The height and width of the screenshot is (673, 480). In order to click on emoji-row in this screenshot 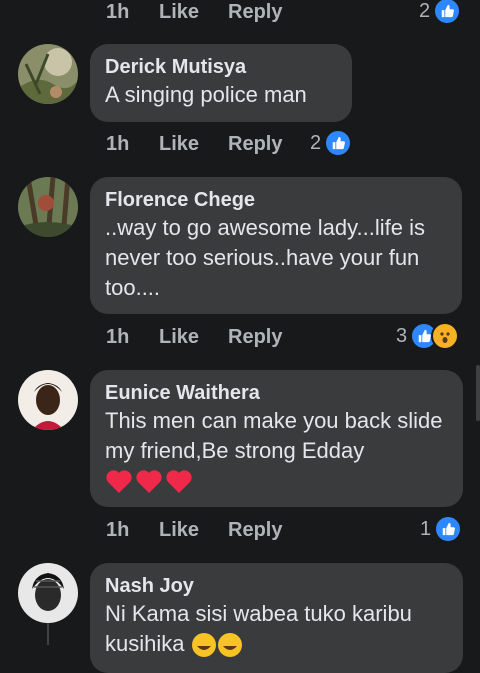, I will do `click(276, 481)`.